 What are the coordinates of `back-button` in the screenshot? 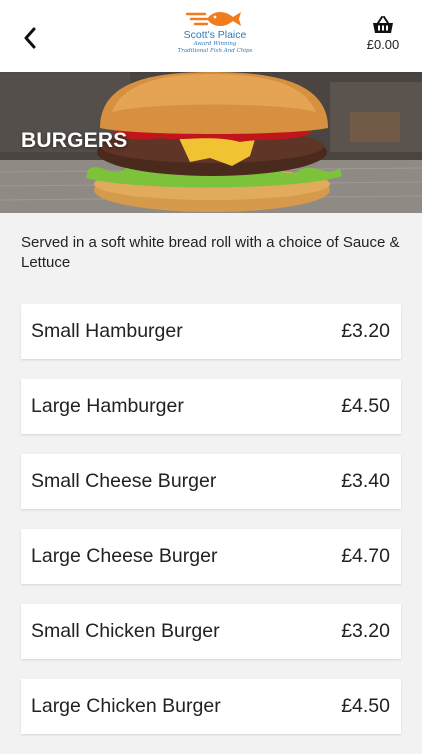 It's located at (30, 38).